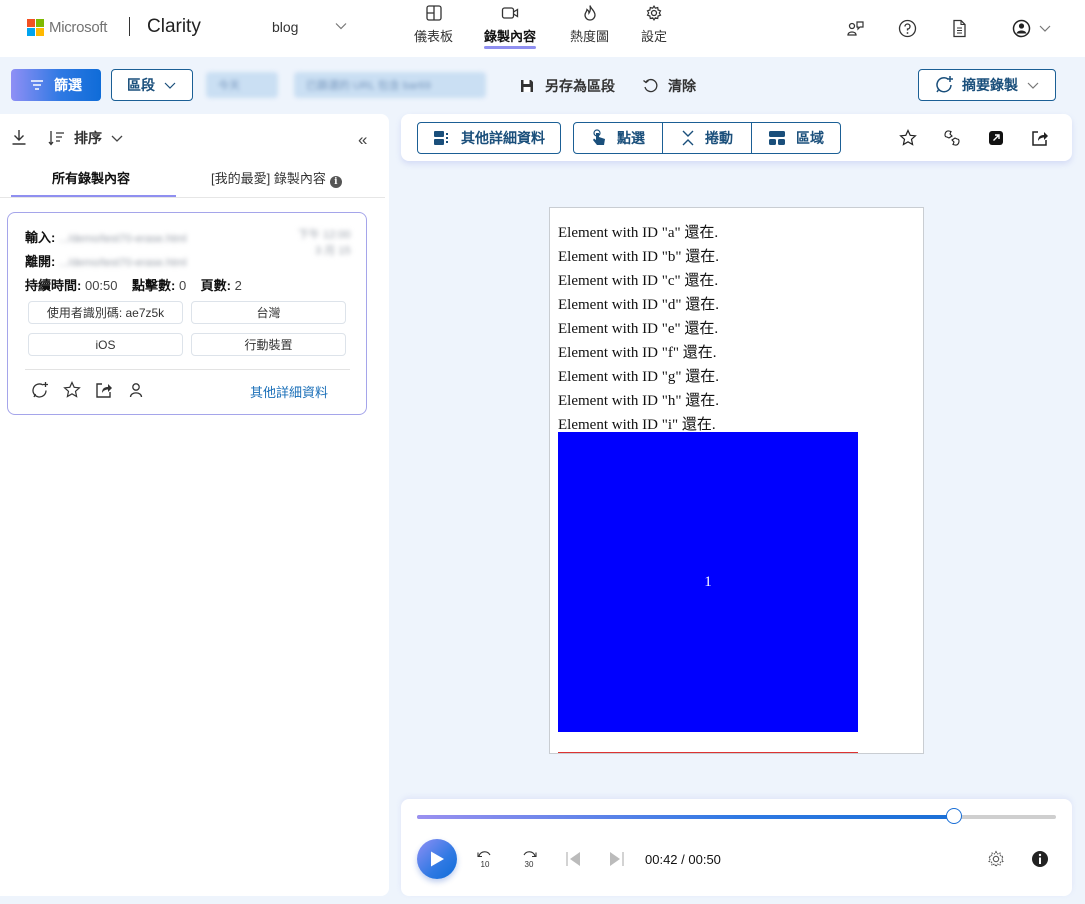 The height and width of the screenshot is (904, 1085). I want to click on scroll-arrows-icon, so click(688, 138).